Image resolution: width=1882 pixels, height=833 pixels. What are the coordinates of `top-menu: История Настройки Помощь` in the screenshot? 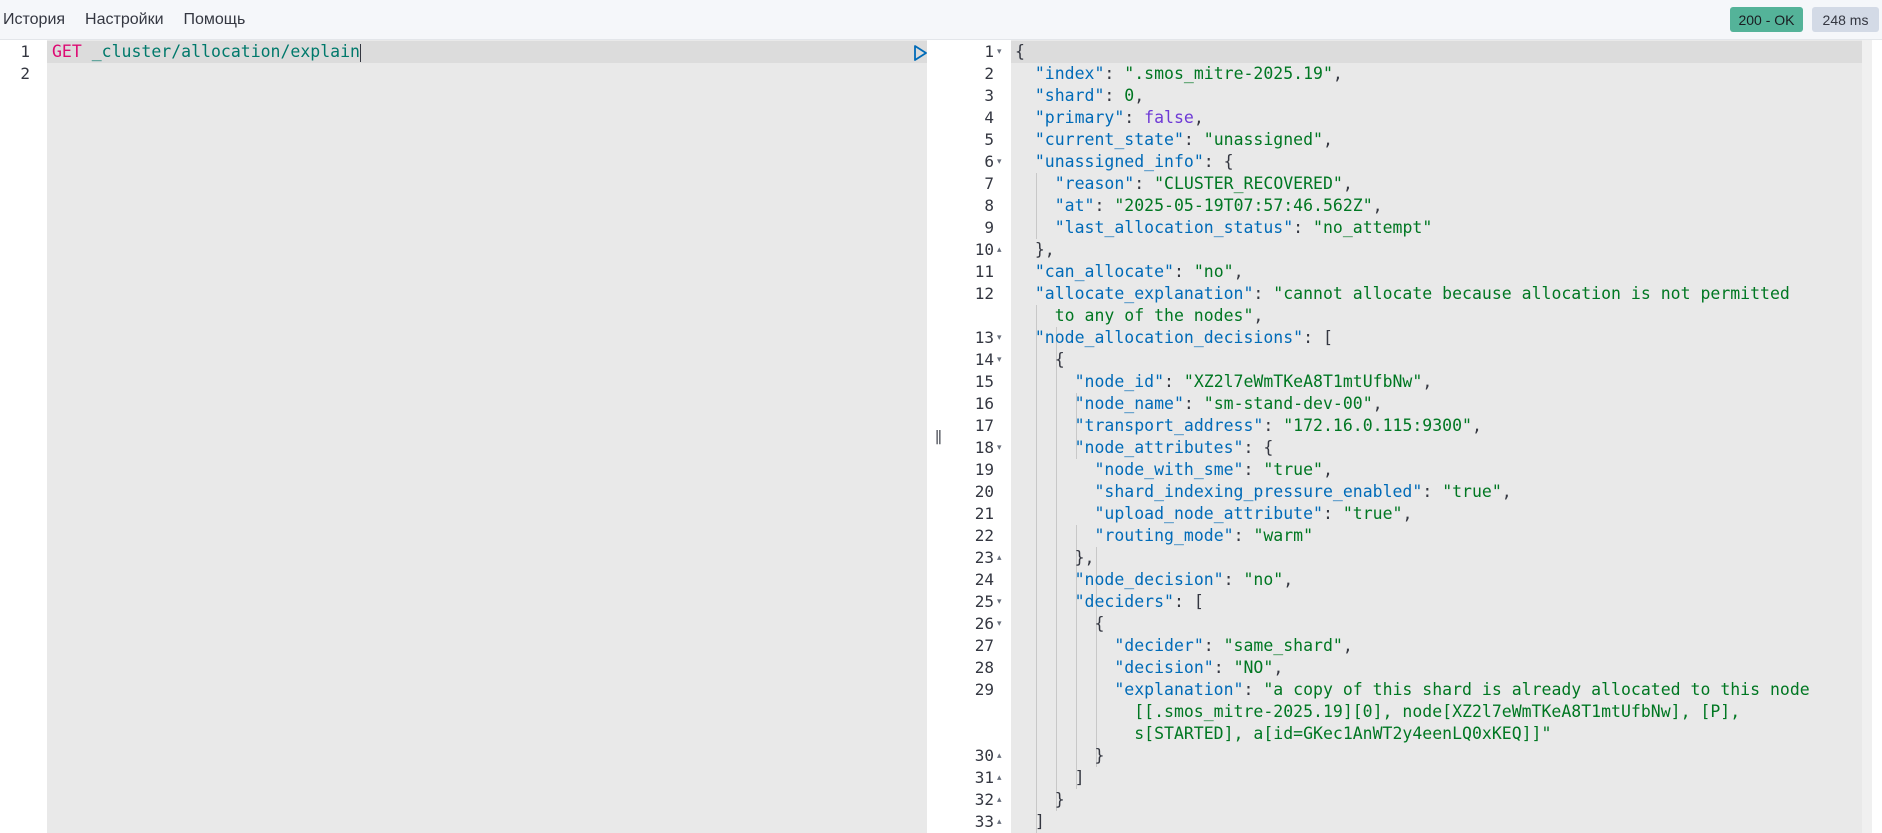 It's located at (131, 20).